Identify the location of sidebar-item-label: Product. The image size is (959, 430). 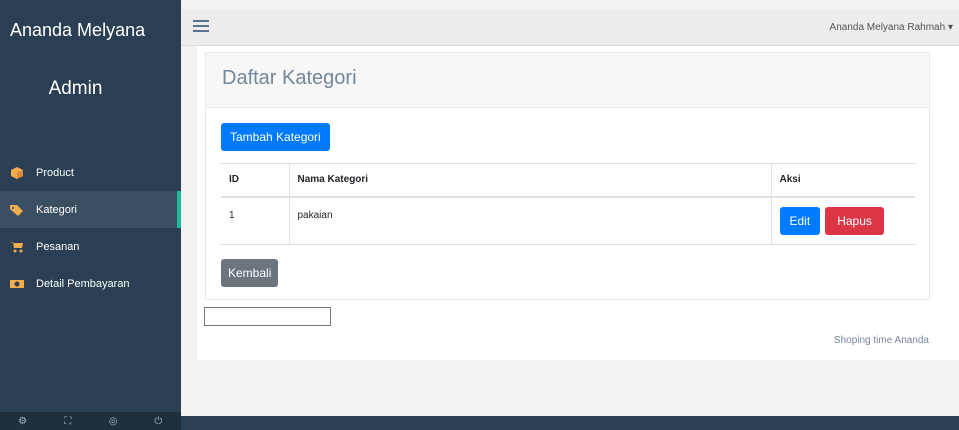
(55, 172).